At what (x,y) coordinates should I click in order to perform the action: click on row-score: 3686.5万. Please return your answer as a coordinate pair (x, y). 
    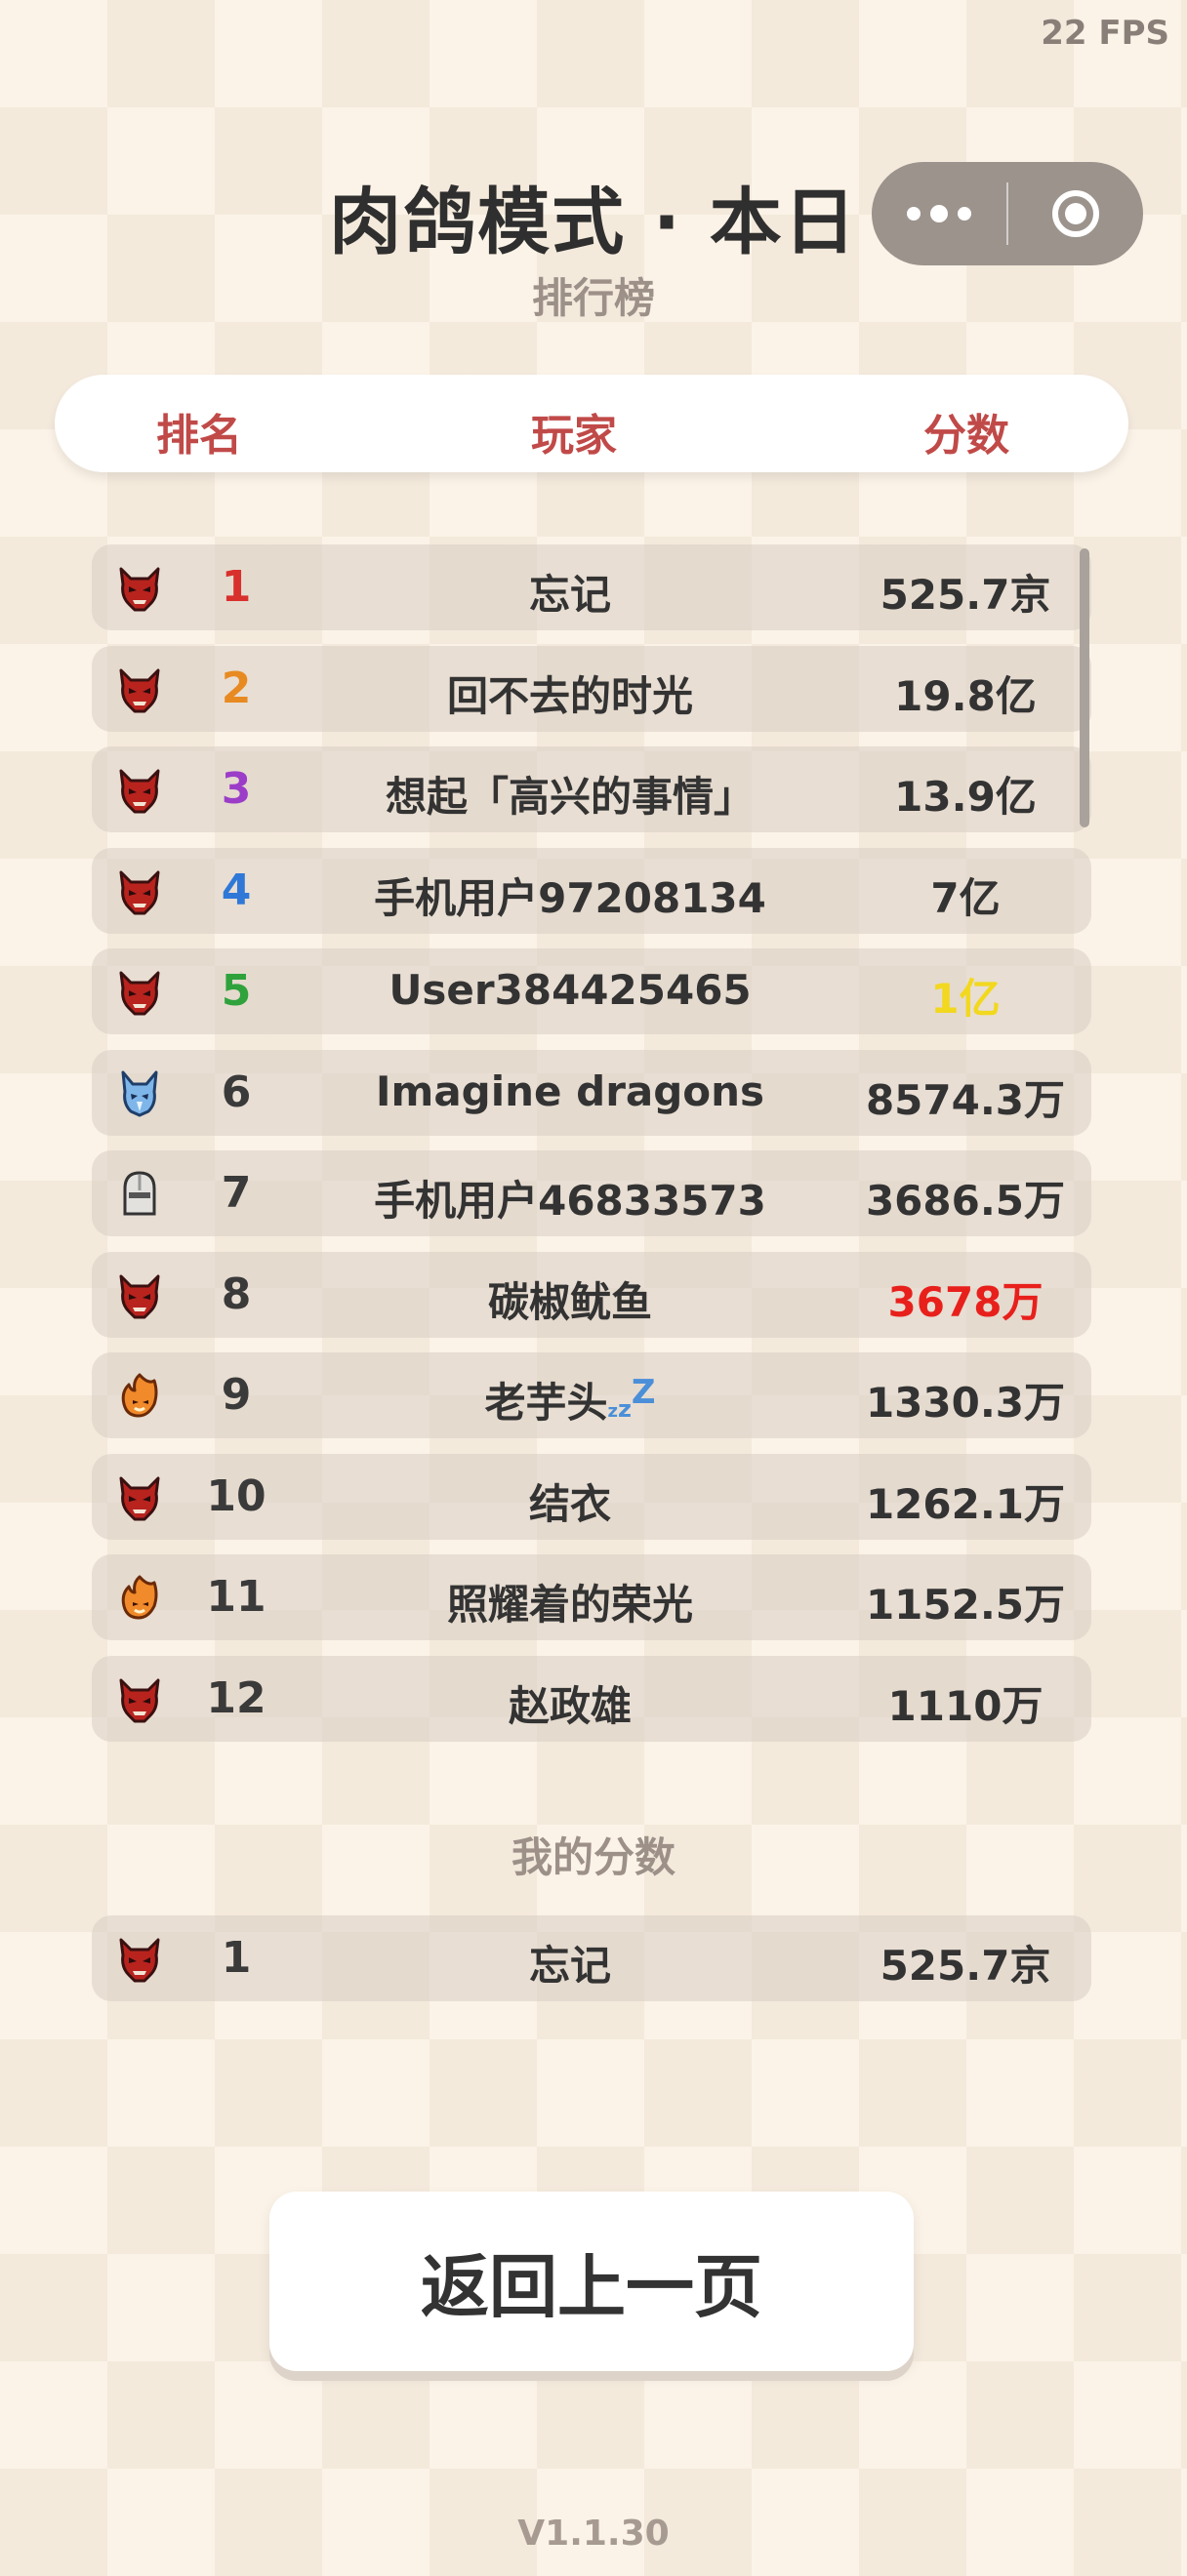
    Looking at the image, I should click on (965, 1201).